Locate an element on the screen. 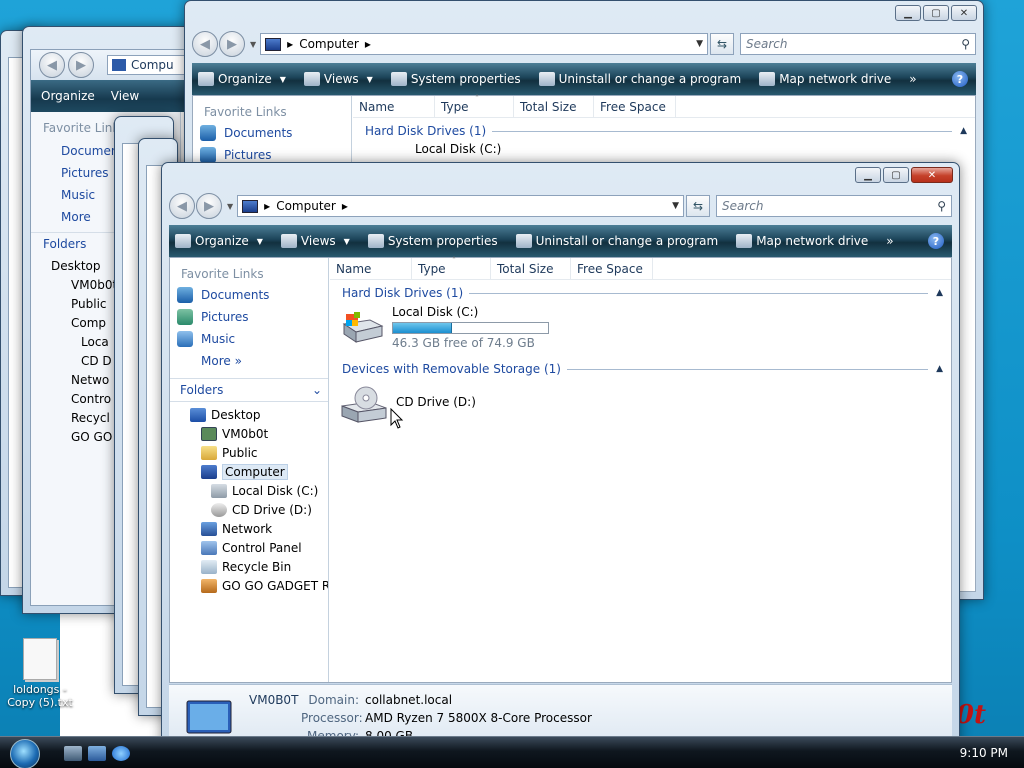 The width and height of the screenshot is (1024, 768). tree-gadget: GO GO GADGET RA is located at coordinates (249, 585).